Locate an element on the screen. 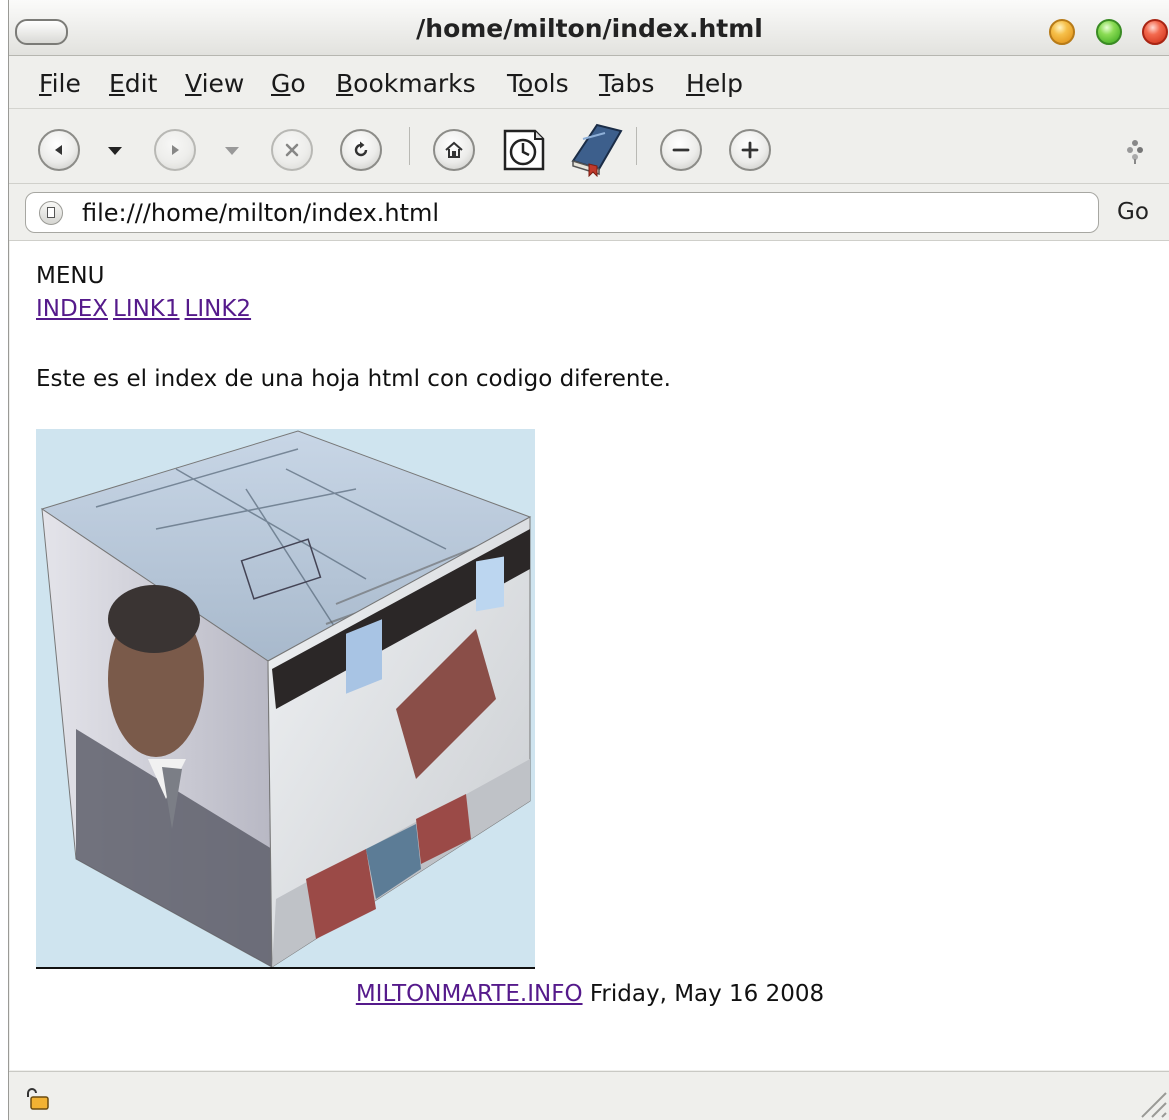  menu-go: Go is located at coordinates (288, 83).